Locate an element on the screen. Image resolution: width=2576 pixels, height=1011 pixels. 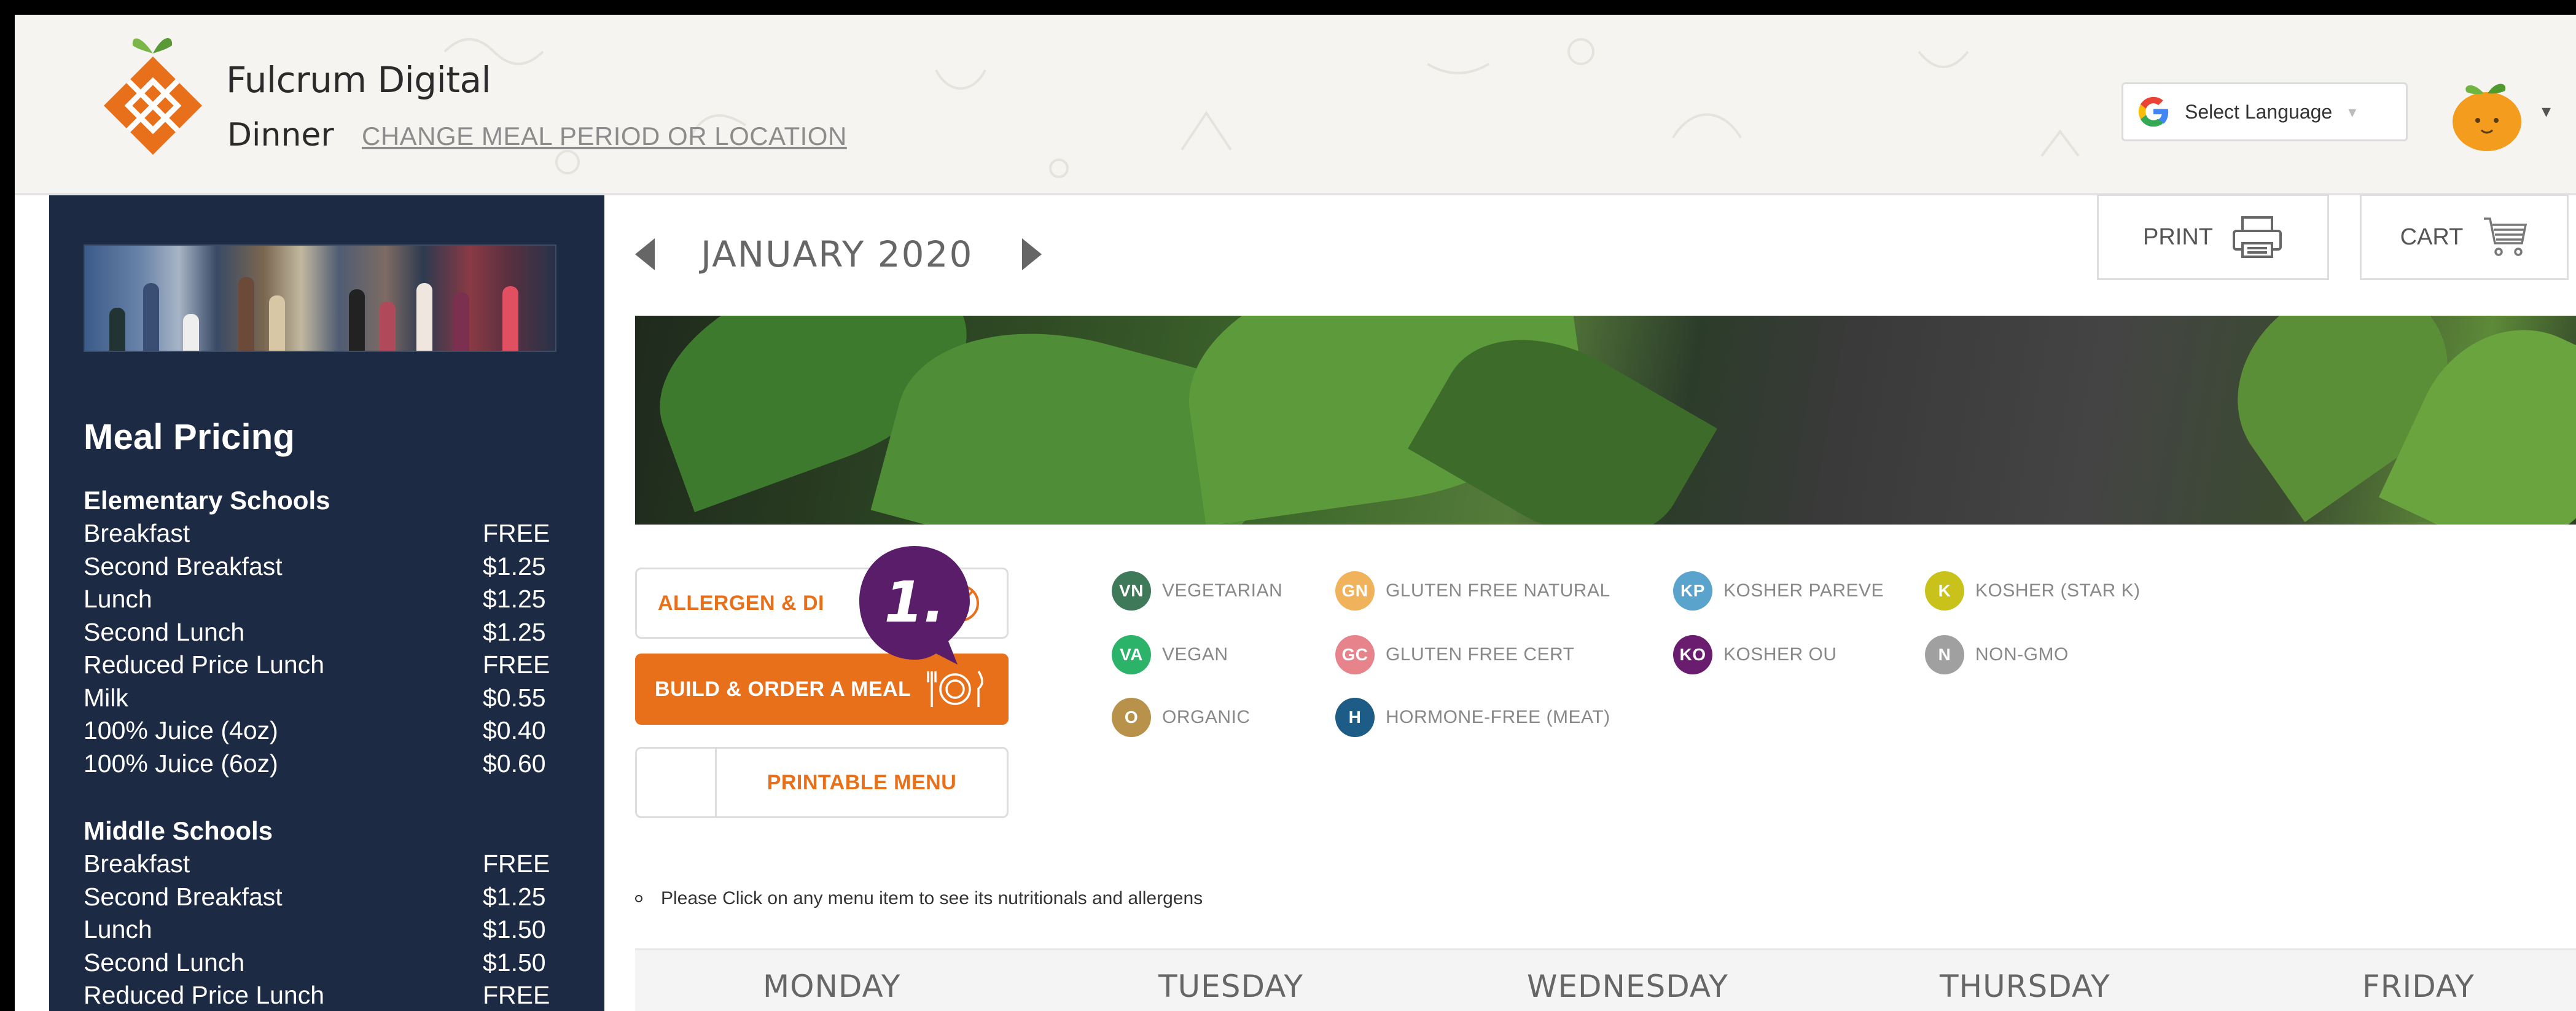
print-label: PRINT is located at coordinates (2178, 237).